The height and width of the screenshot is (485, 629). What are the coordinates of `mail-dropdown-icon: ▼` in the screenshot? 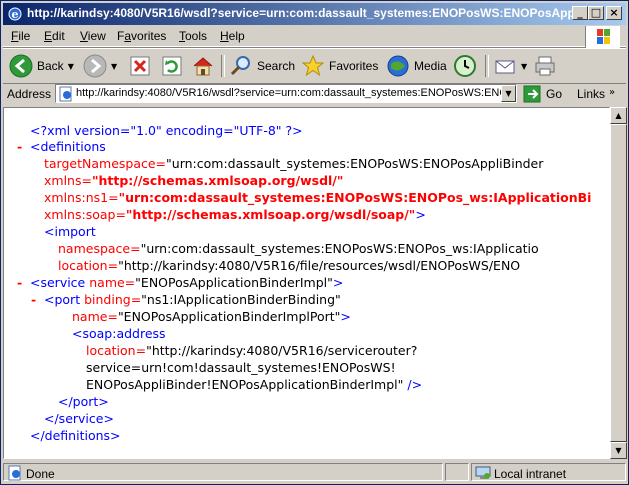 It's located at (524, 66).